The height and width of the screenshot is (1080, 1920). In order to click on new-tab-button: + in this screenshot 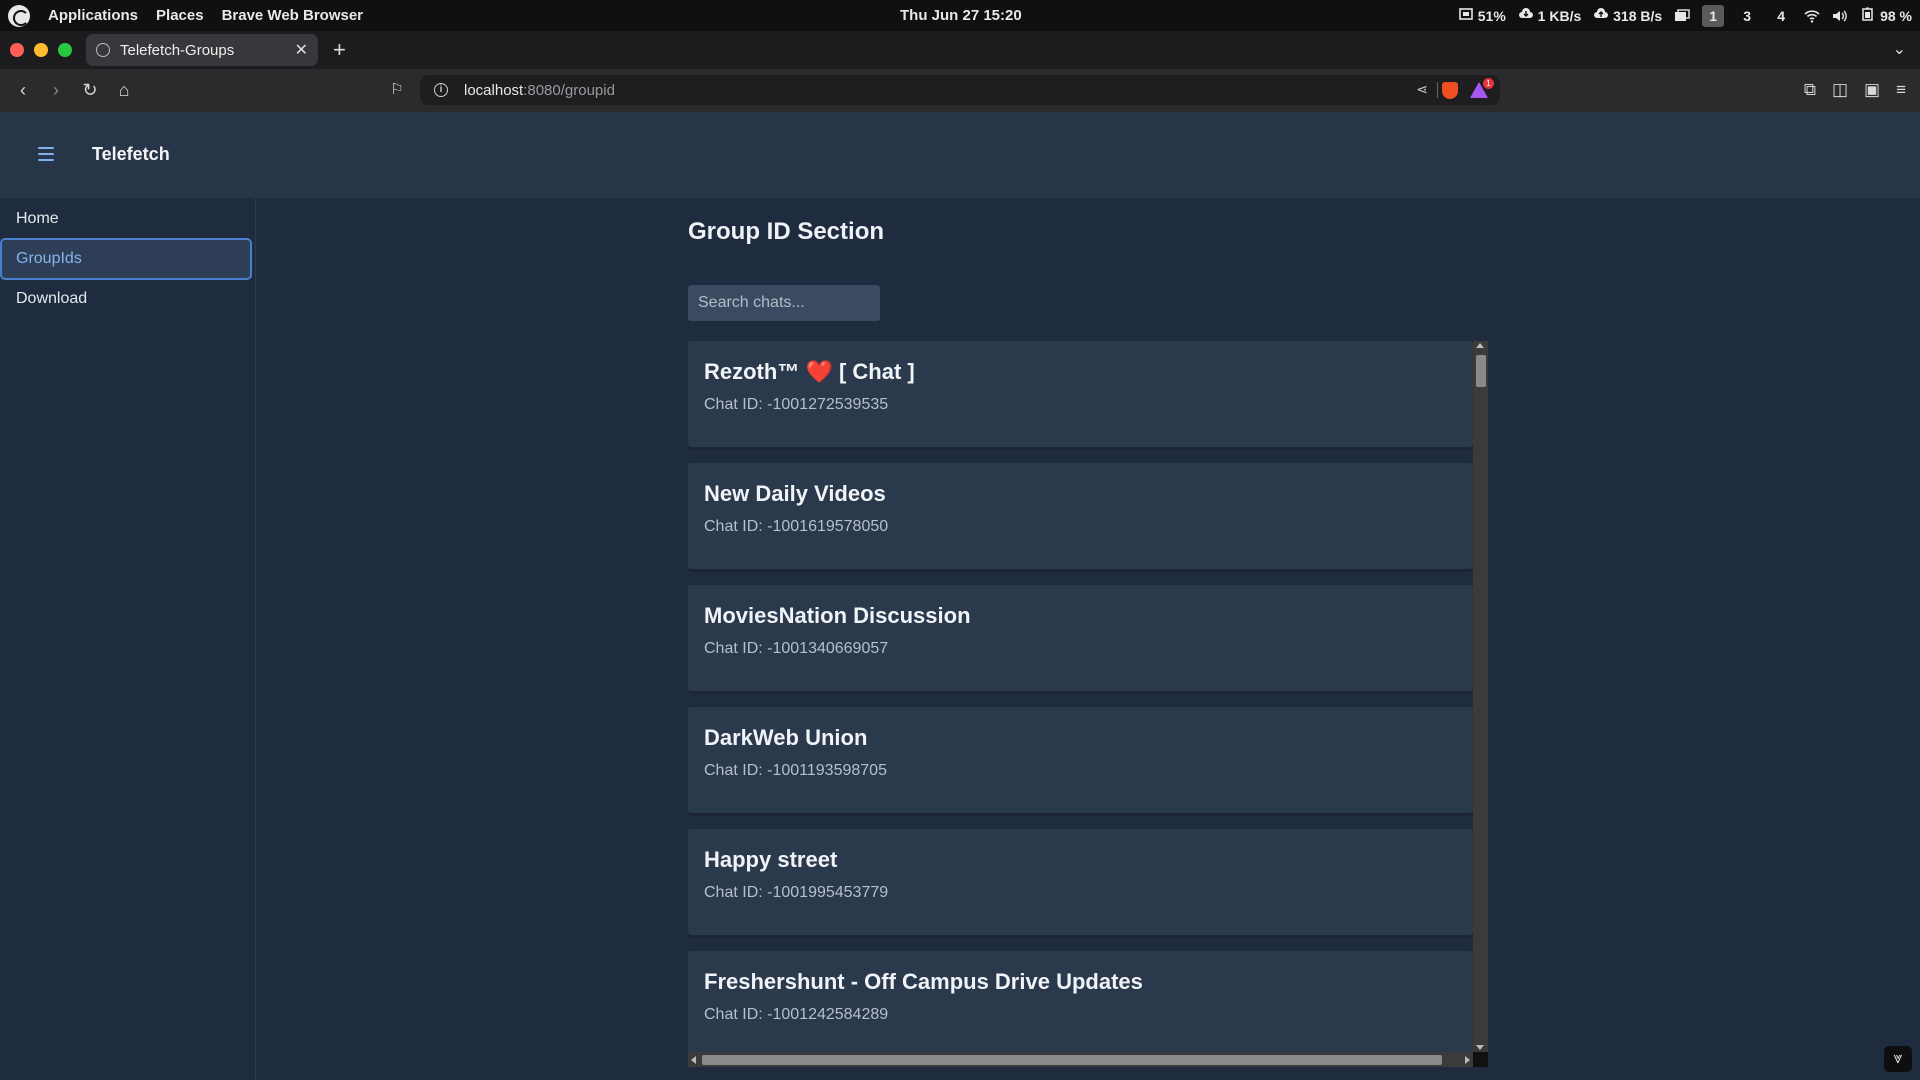, I will do `click(339, 50)`.